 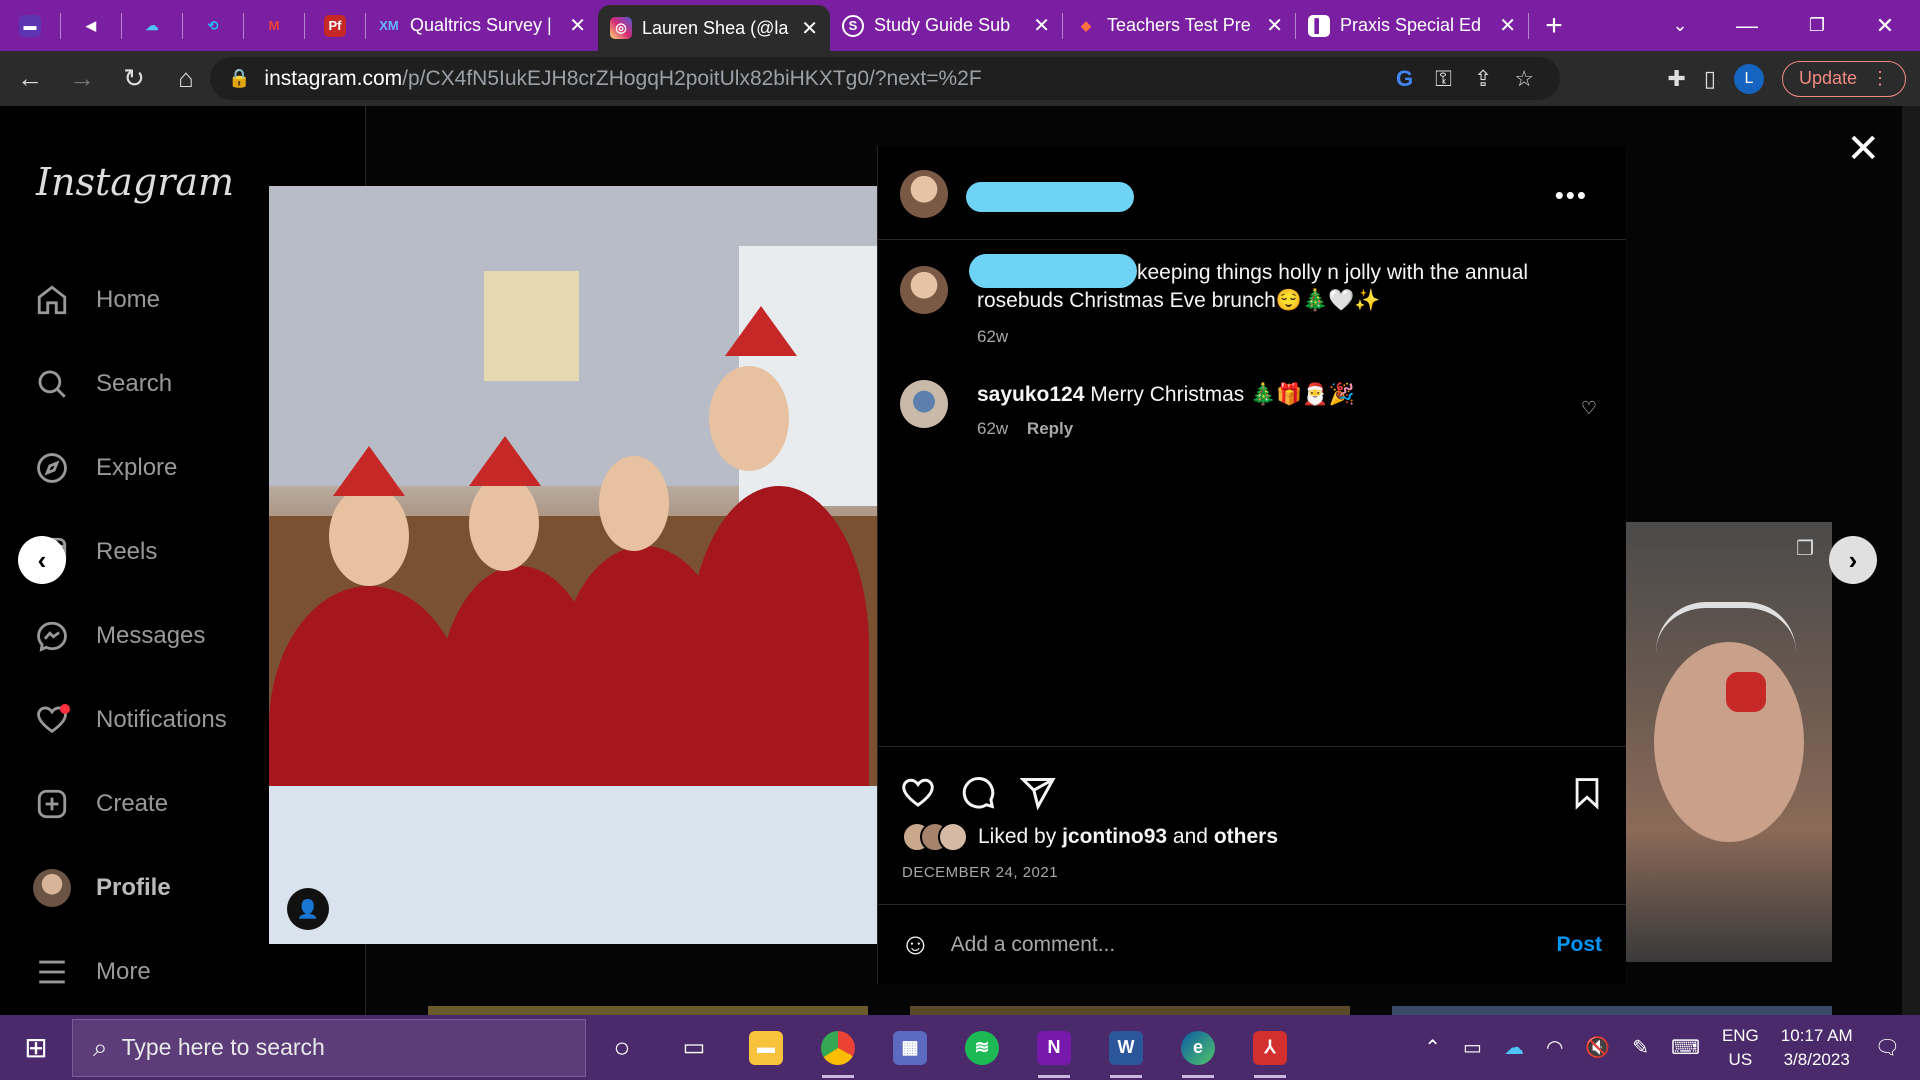 I want to click on emoji-icon: ☺, so click(x=915, y=945).